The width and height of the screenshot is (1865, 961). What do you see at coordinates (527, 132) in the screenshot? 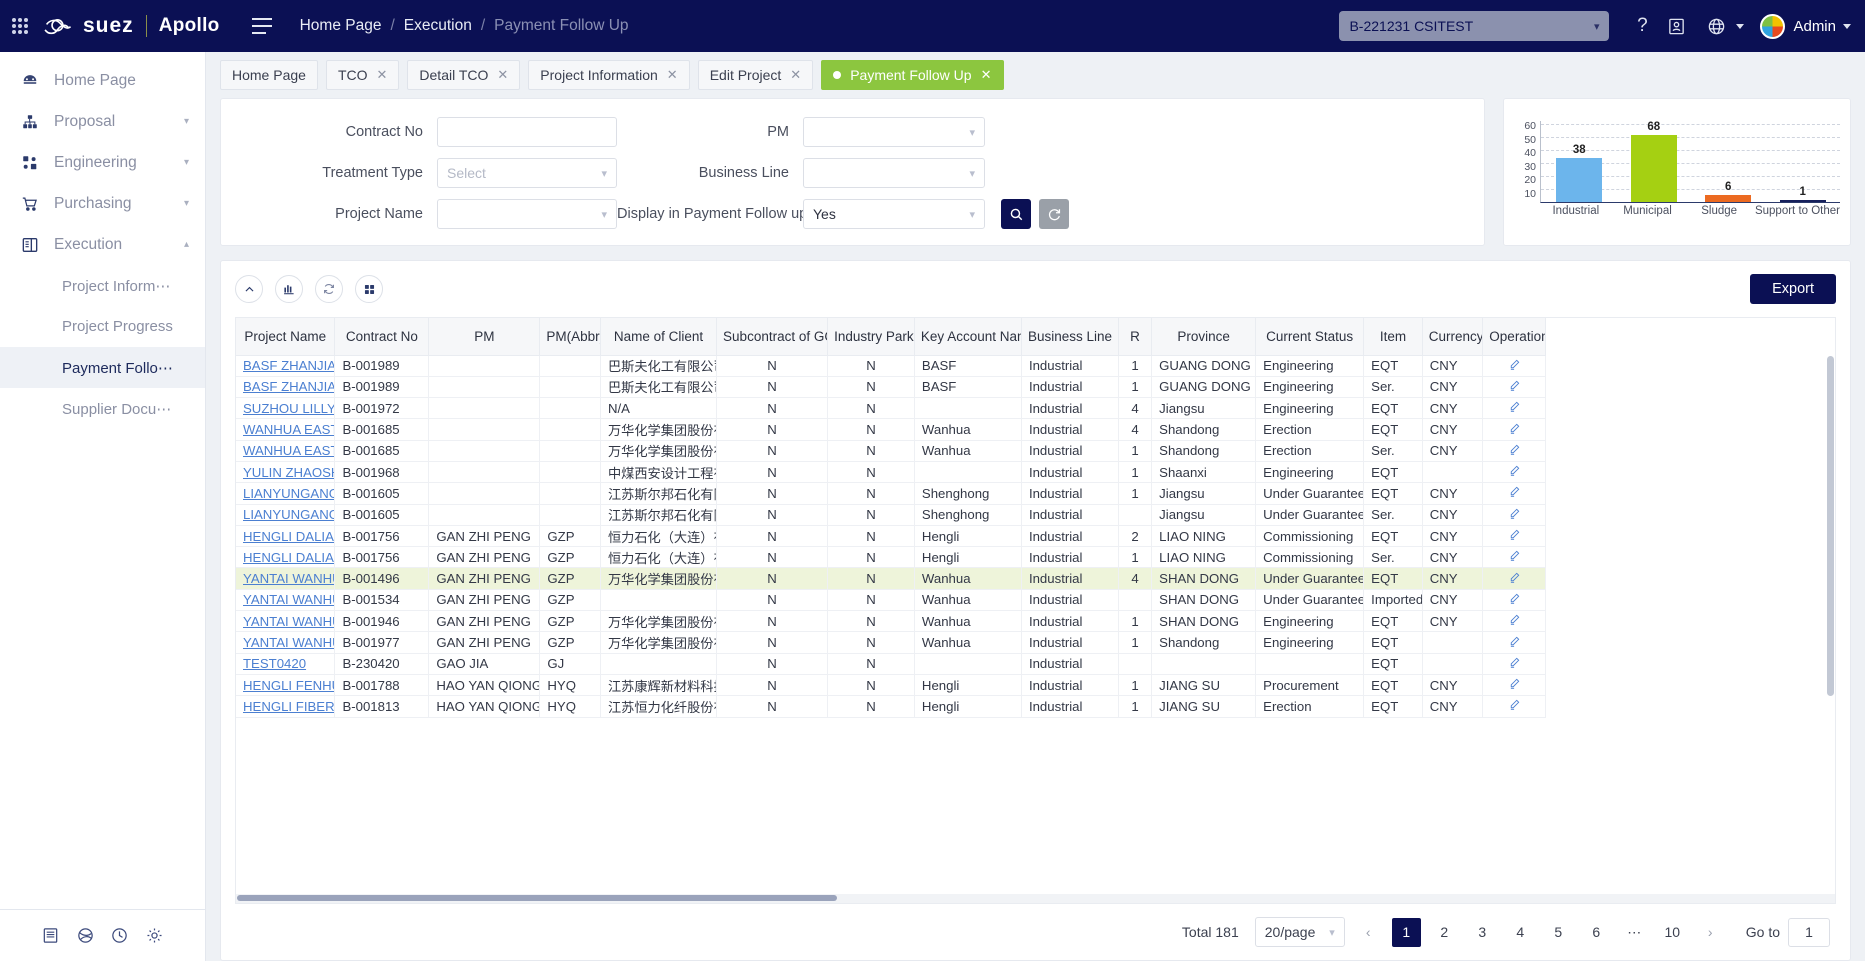
I see `contract-no-input` at bounding box center [527, 132].